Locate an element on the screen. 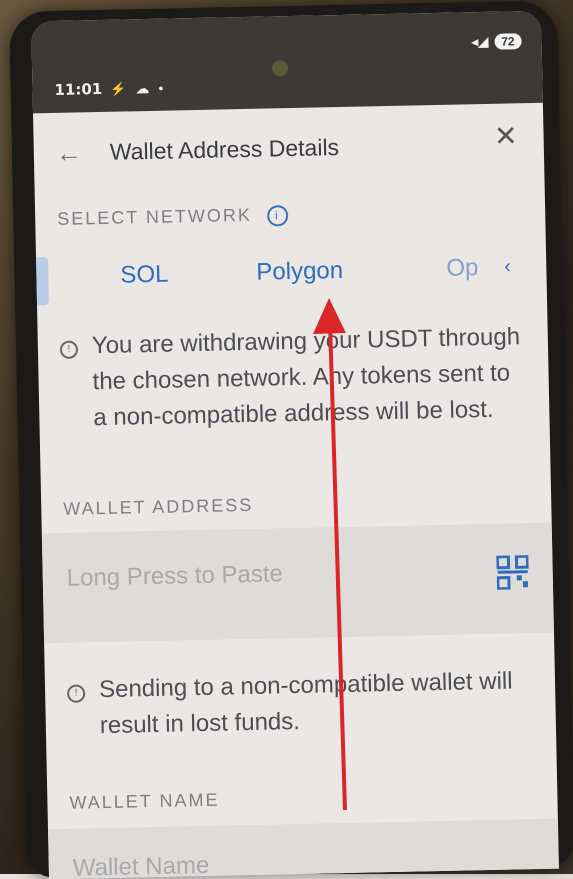  network-tabs: SOL Polygon Op ‹ is located at coordinates (291, 274).